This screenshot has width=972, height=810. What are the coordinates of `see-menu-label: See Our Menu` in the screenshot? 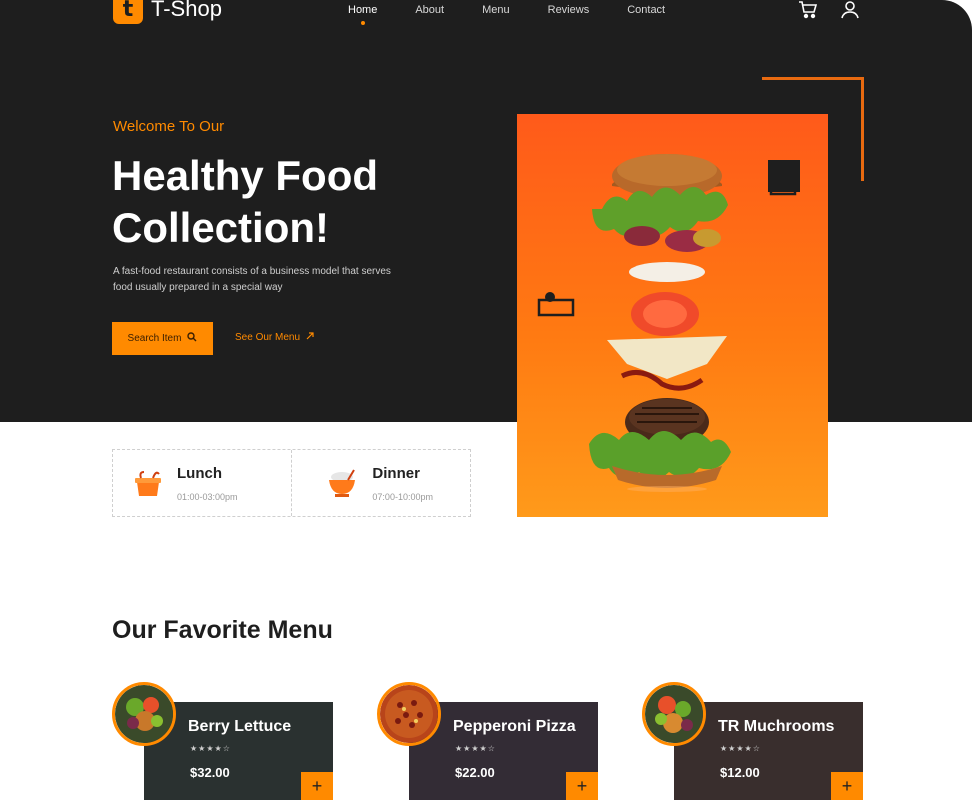 It's located at (268, 337).